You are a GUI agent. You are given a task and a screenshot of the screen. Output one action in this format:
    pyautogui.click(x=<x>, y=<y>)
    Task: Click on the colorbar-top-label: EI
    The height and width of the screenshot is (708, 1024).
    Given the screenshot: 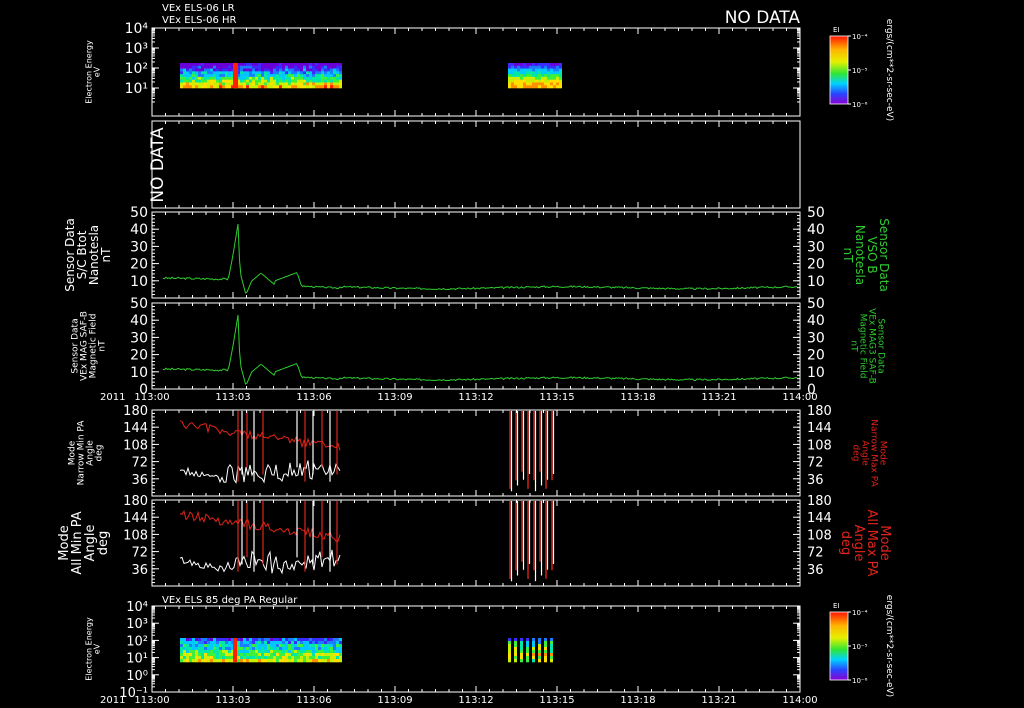 What is the action you would take?
    pyautogui.click(x=836, y=30)
    